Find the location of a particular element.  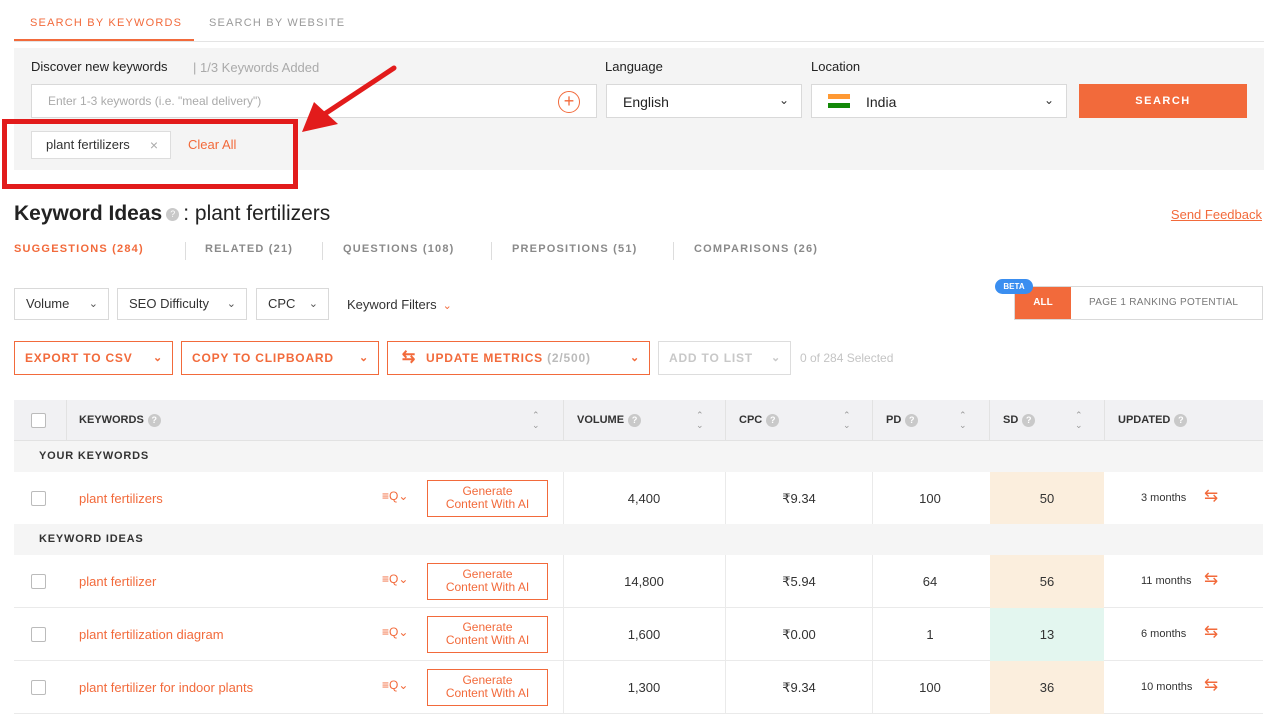

add-keyword-plus-icon: + is located at coordinates (569, 102).